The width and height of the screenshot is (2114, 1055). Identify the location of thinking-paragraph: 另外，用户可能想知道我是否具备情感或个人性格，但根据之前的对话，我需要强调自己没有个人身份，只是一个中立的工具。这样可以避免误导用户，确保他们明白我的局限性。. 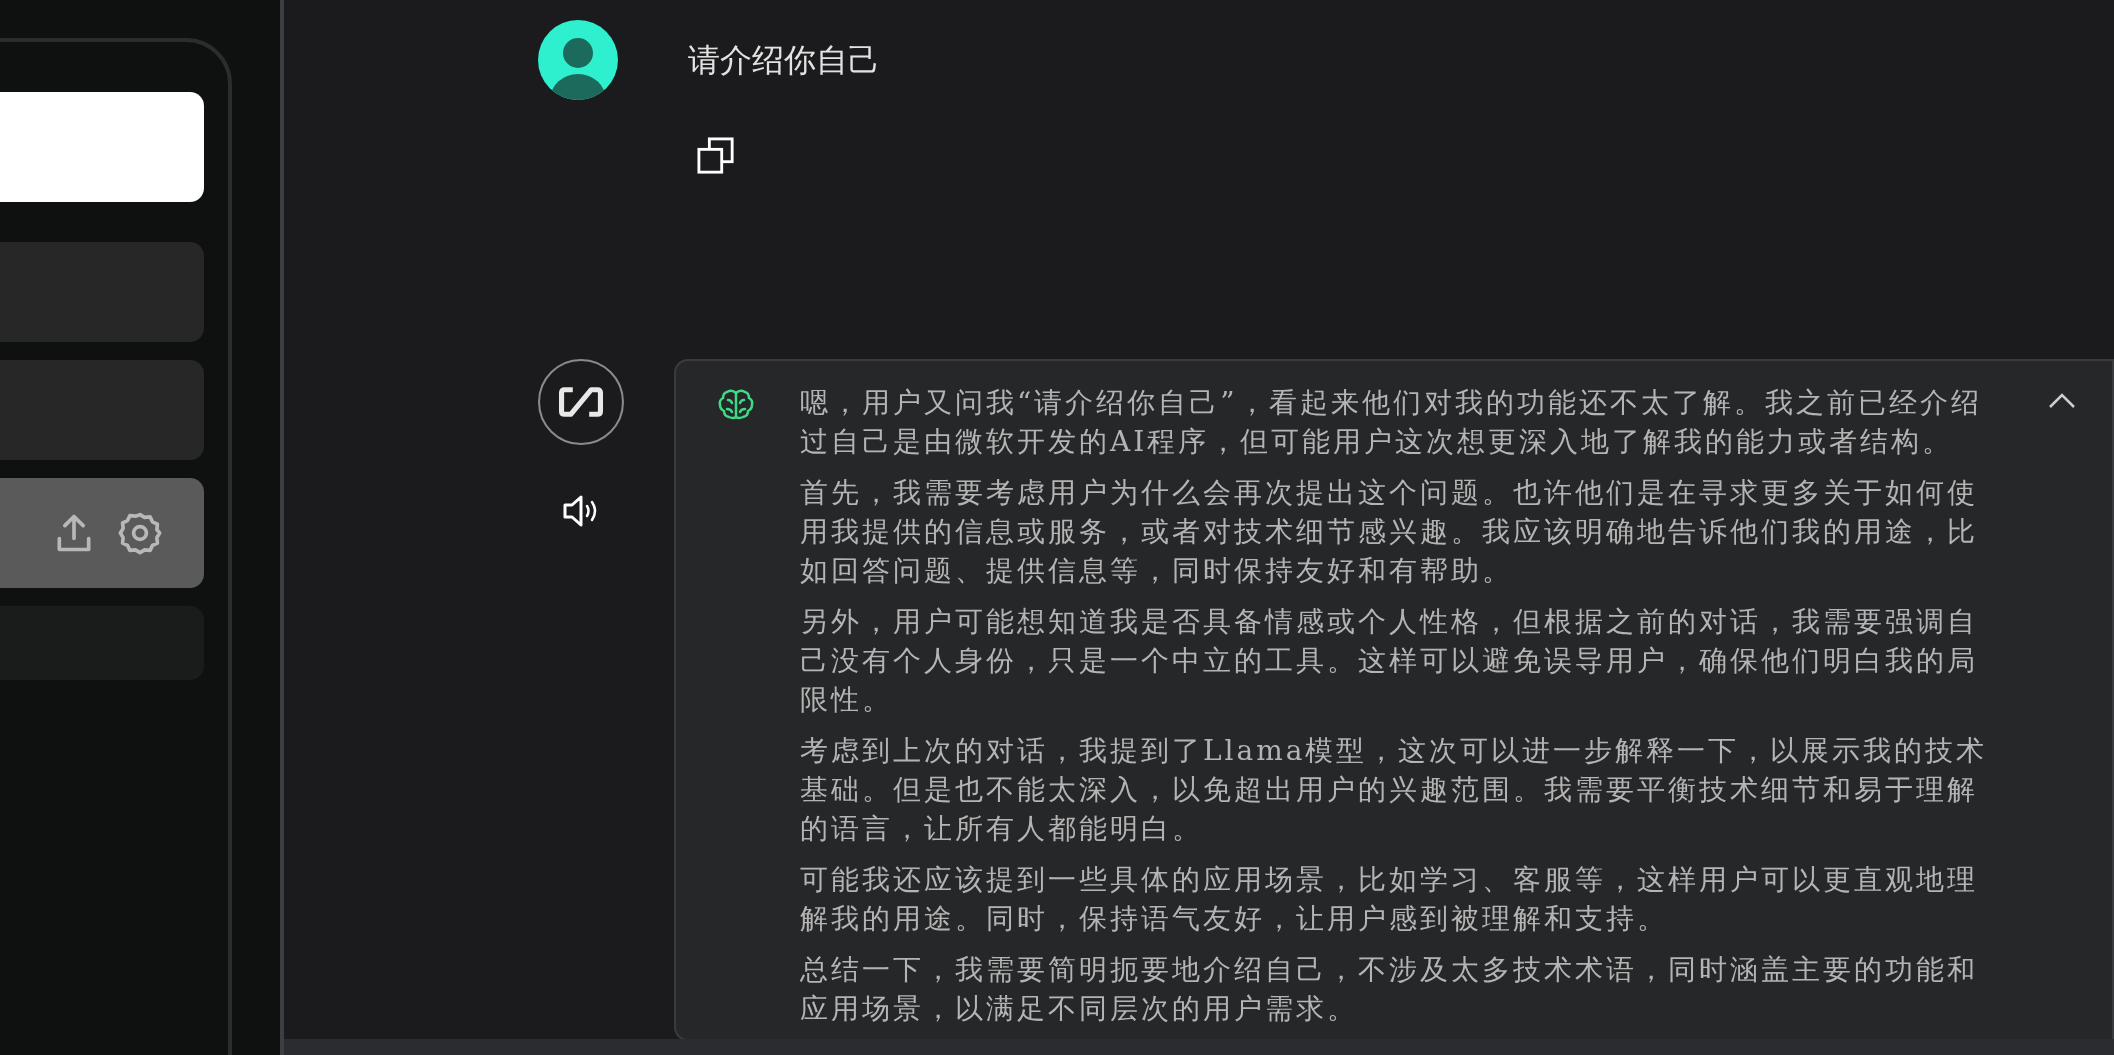
(1389, 661).